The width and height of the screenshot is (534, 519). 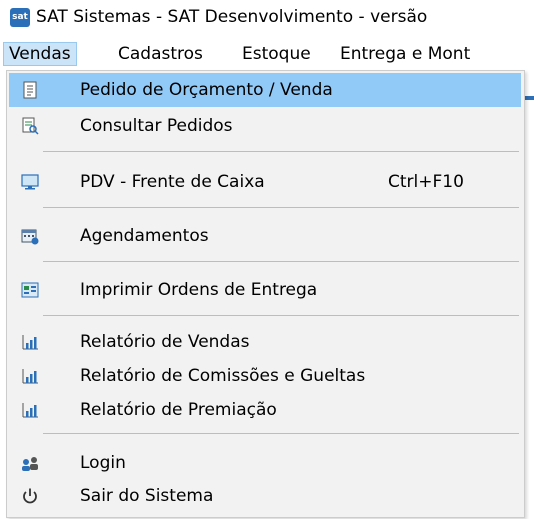 I want to click on menu-item-label: Relatório de Comissões e Gueltas, so click(x=223, y=376).